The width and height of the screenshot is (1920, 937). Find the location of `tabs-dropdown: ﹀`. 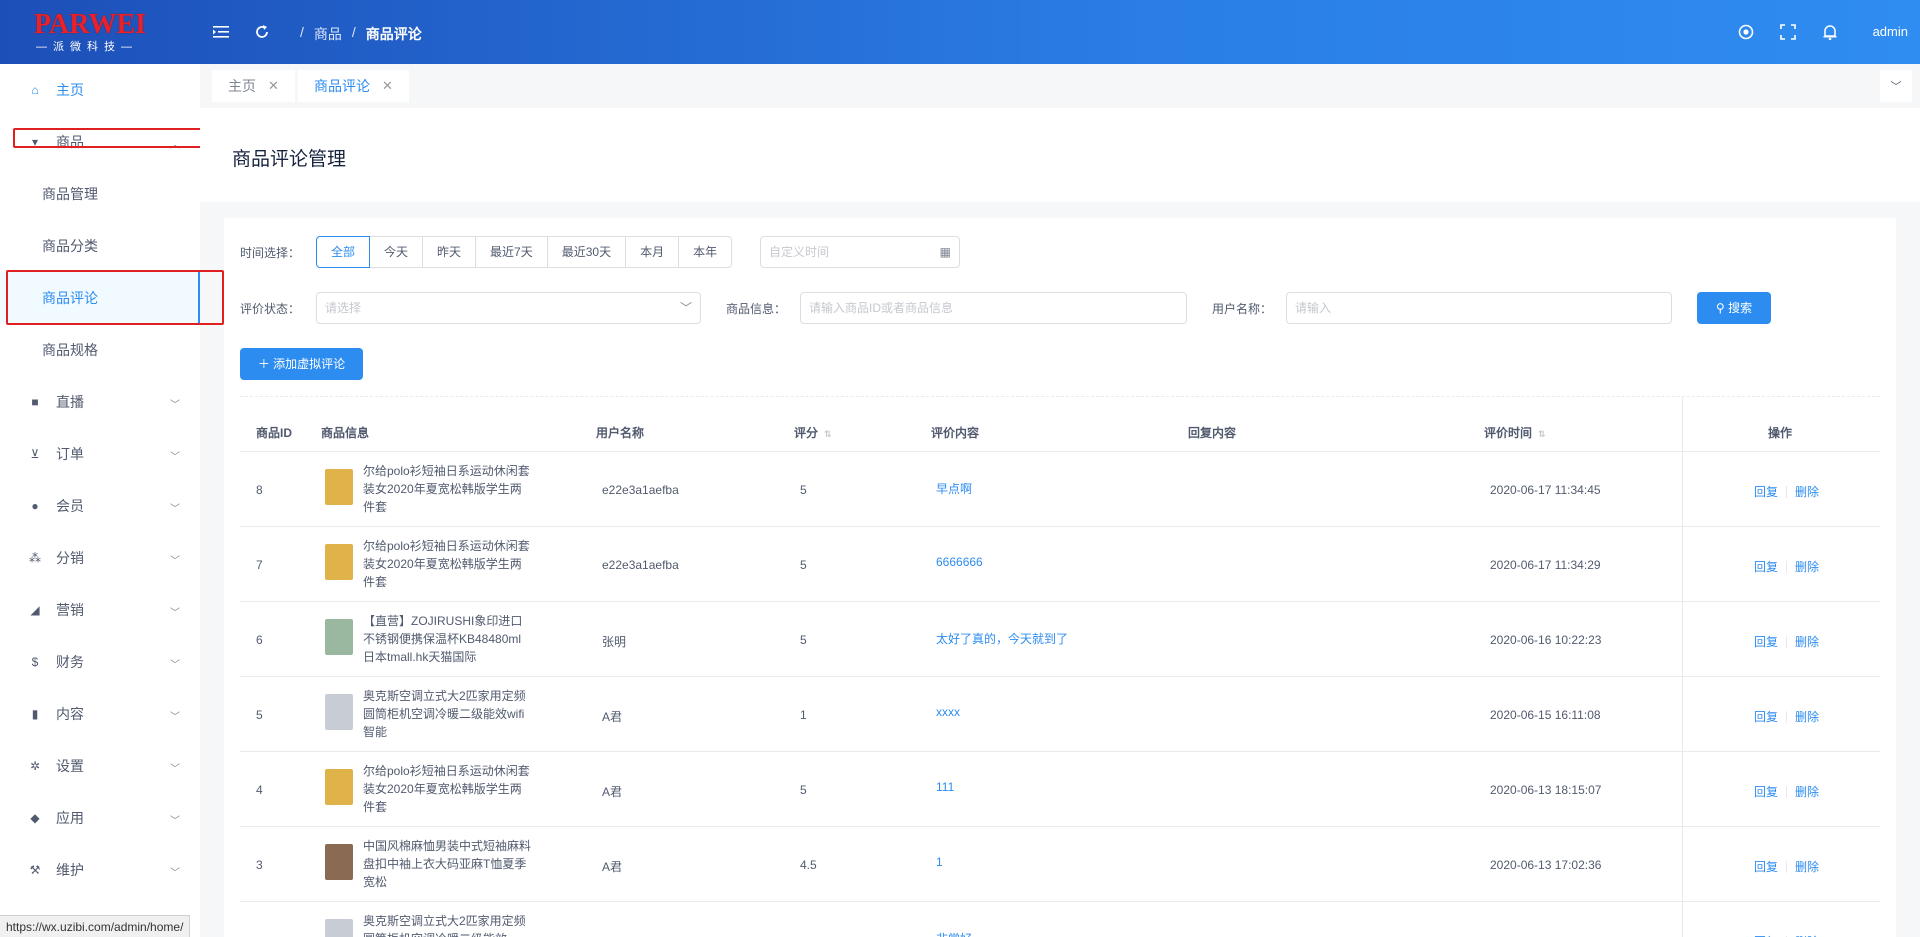

tabs-dropdown: ﹀ is located at coordinates (1896, 86).